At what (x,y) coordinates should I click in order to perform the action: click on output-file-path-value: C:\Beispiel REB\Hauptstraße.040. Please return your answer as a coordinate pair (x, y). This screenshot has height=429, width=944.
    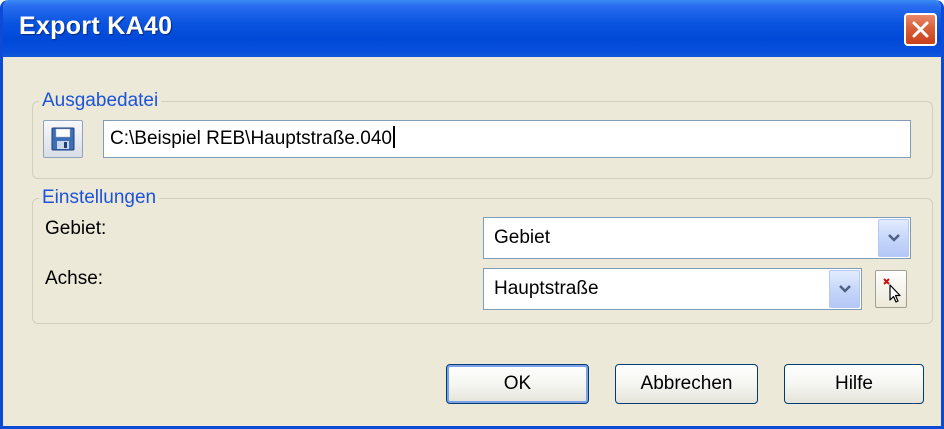
    Looking at the image, I should click on (251, 138).